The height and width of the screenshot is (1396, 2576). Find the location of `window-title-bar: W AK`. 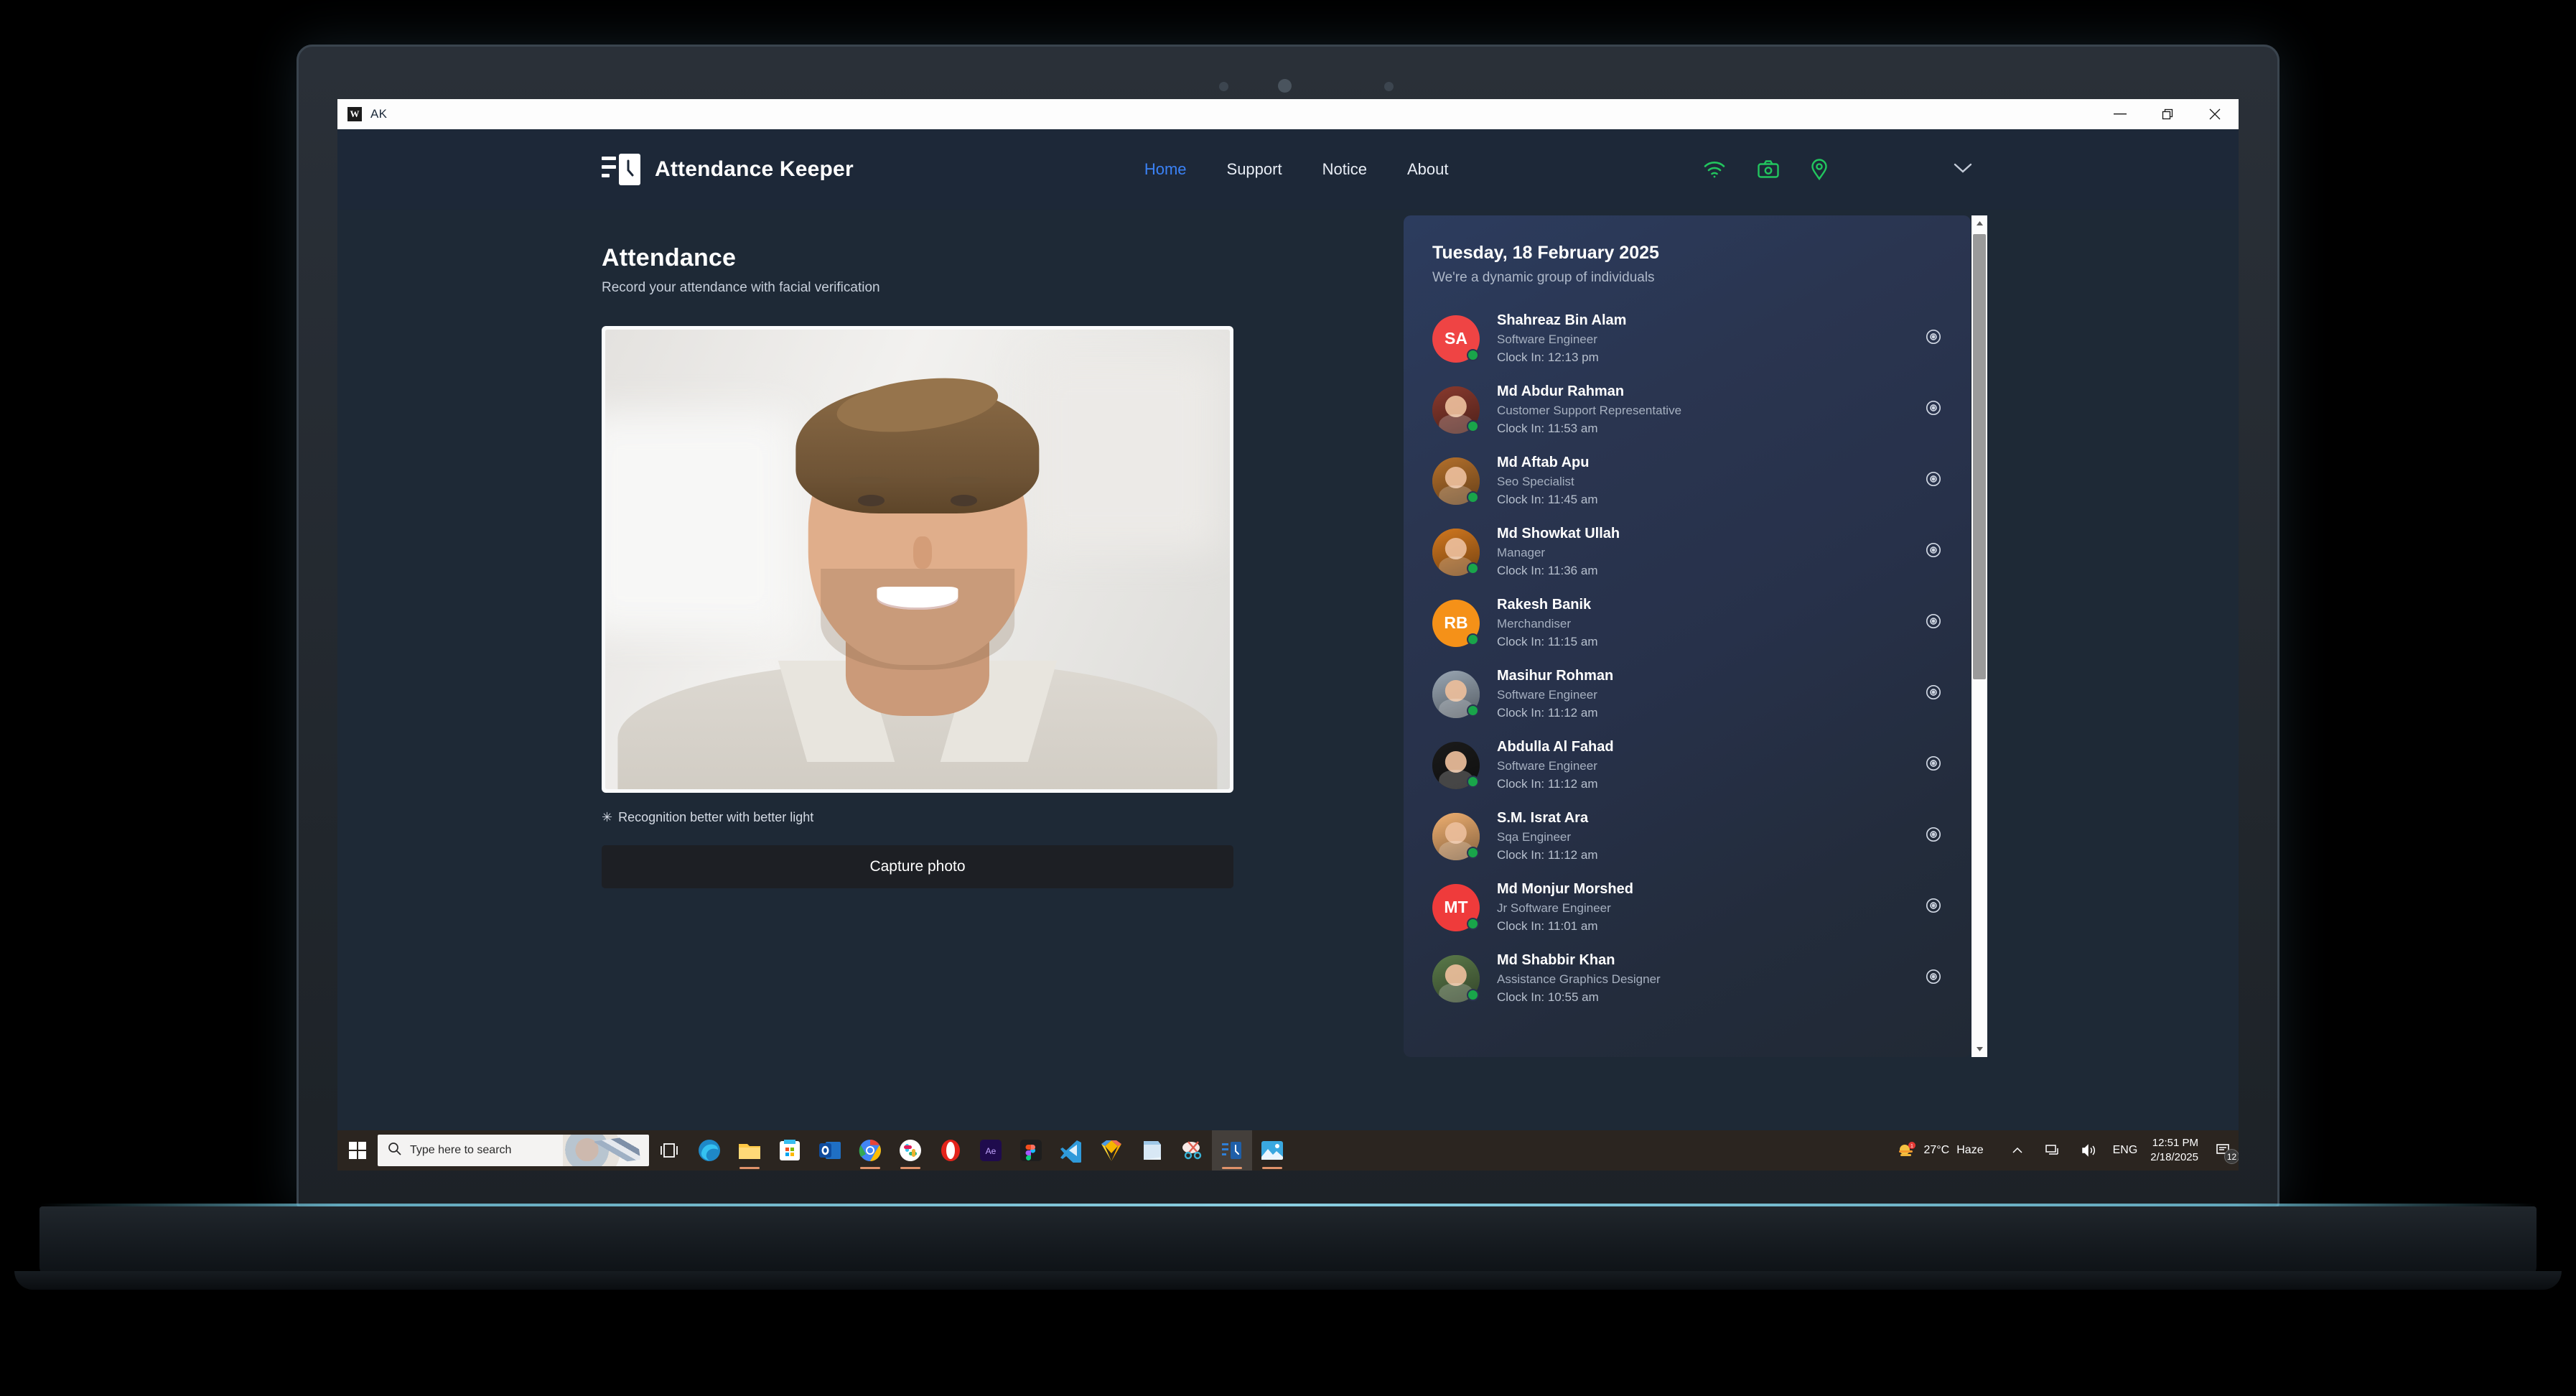

window-title-bar: W AK is located at coordinates (1288, 114).